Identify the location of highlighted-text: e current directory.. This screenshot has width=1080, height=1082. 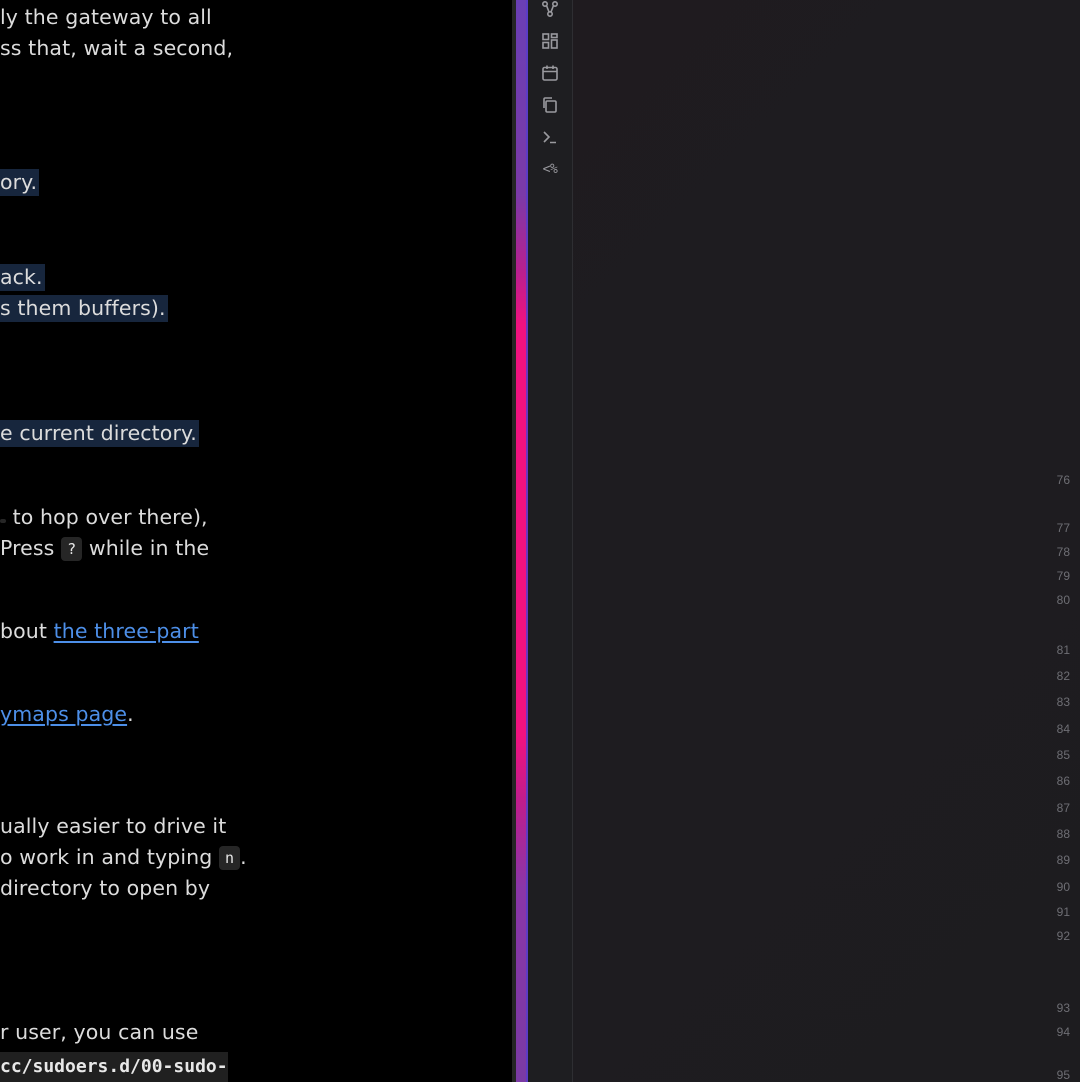
(99, 433).